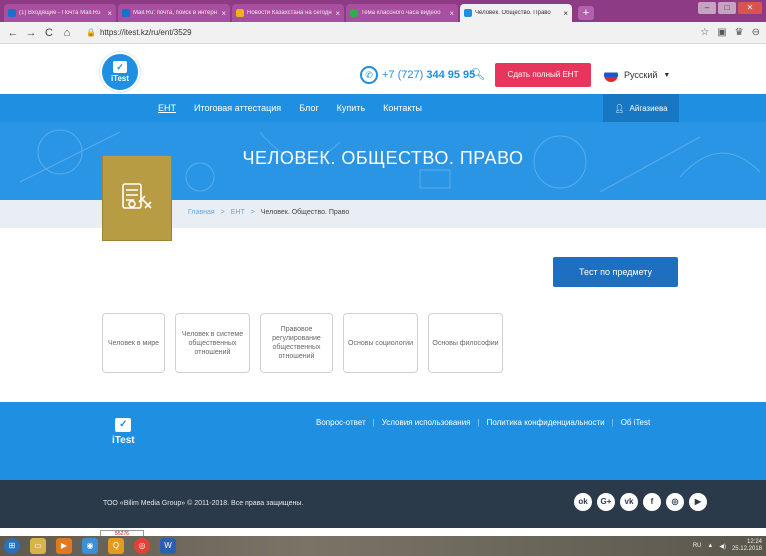  Describe the element at coordinates (126, 13) in the screenshot. I see `mail-favicon-icon` at that location.